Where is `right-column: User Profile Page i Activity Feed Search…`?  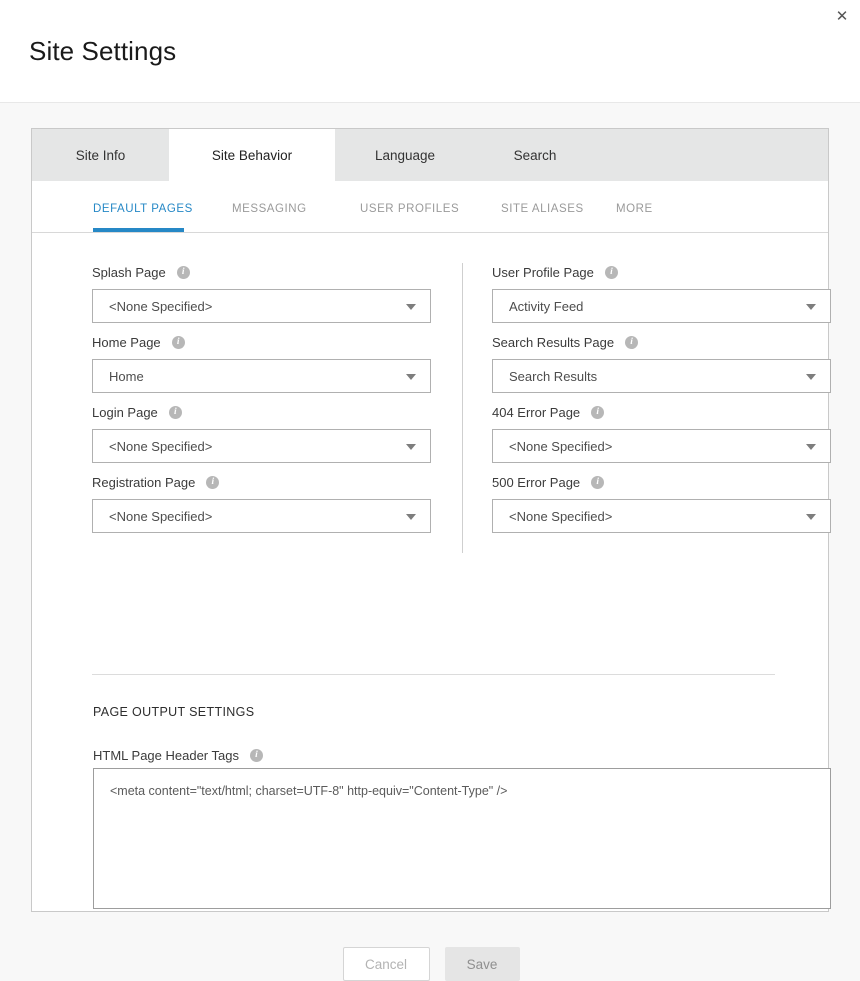 right-column: User Profile Page i Activity Feed Search… is located at coordinates (661, 401).